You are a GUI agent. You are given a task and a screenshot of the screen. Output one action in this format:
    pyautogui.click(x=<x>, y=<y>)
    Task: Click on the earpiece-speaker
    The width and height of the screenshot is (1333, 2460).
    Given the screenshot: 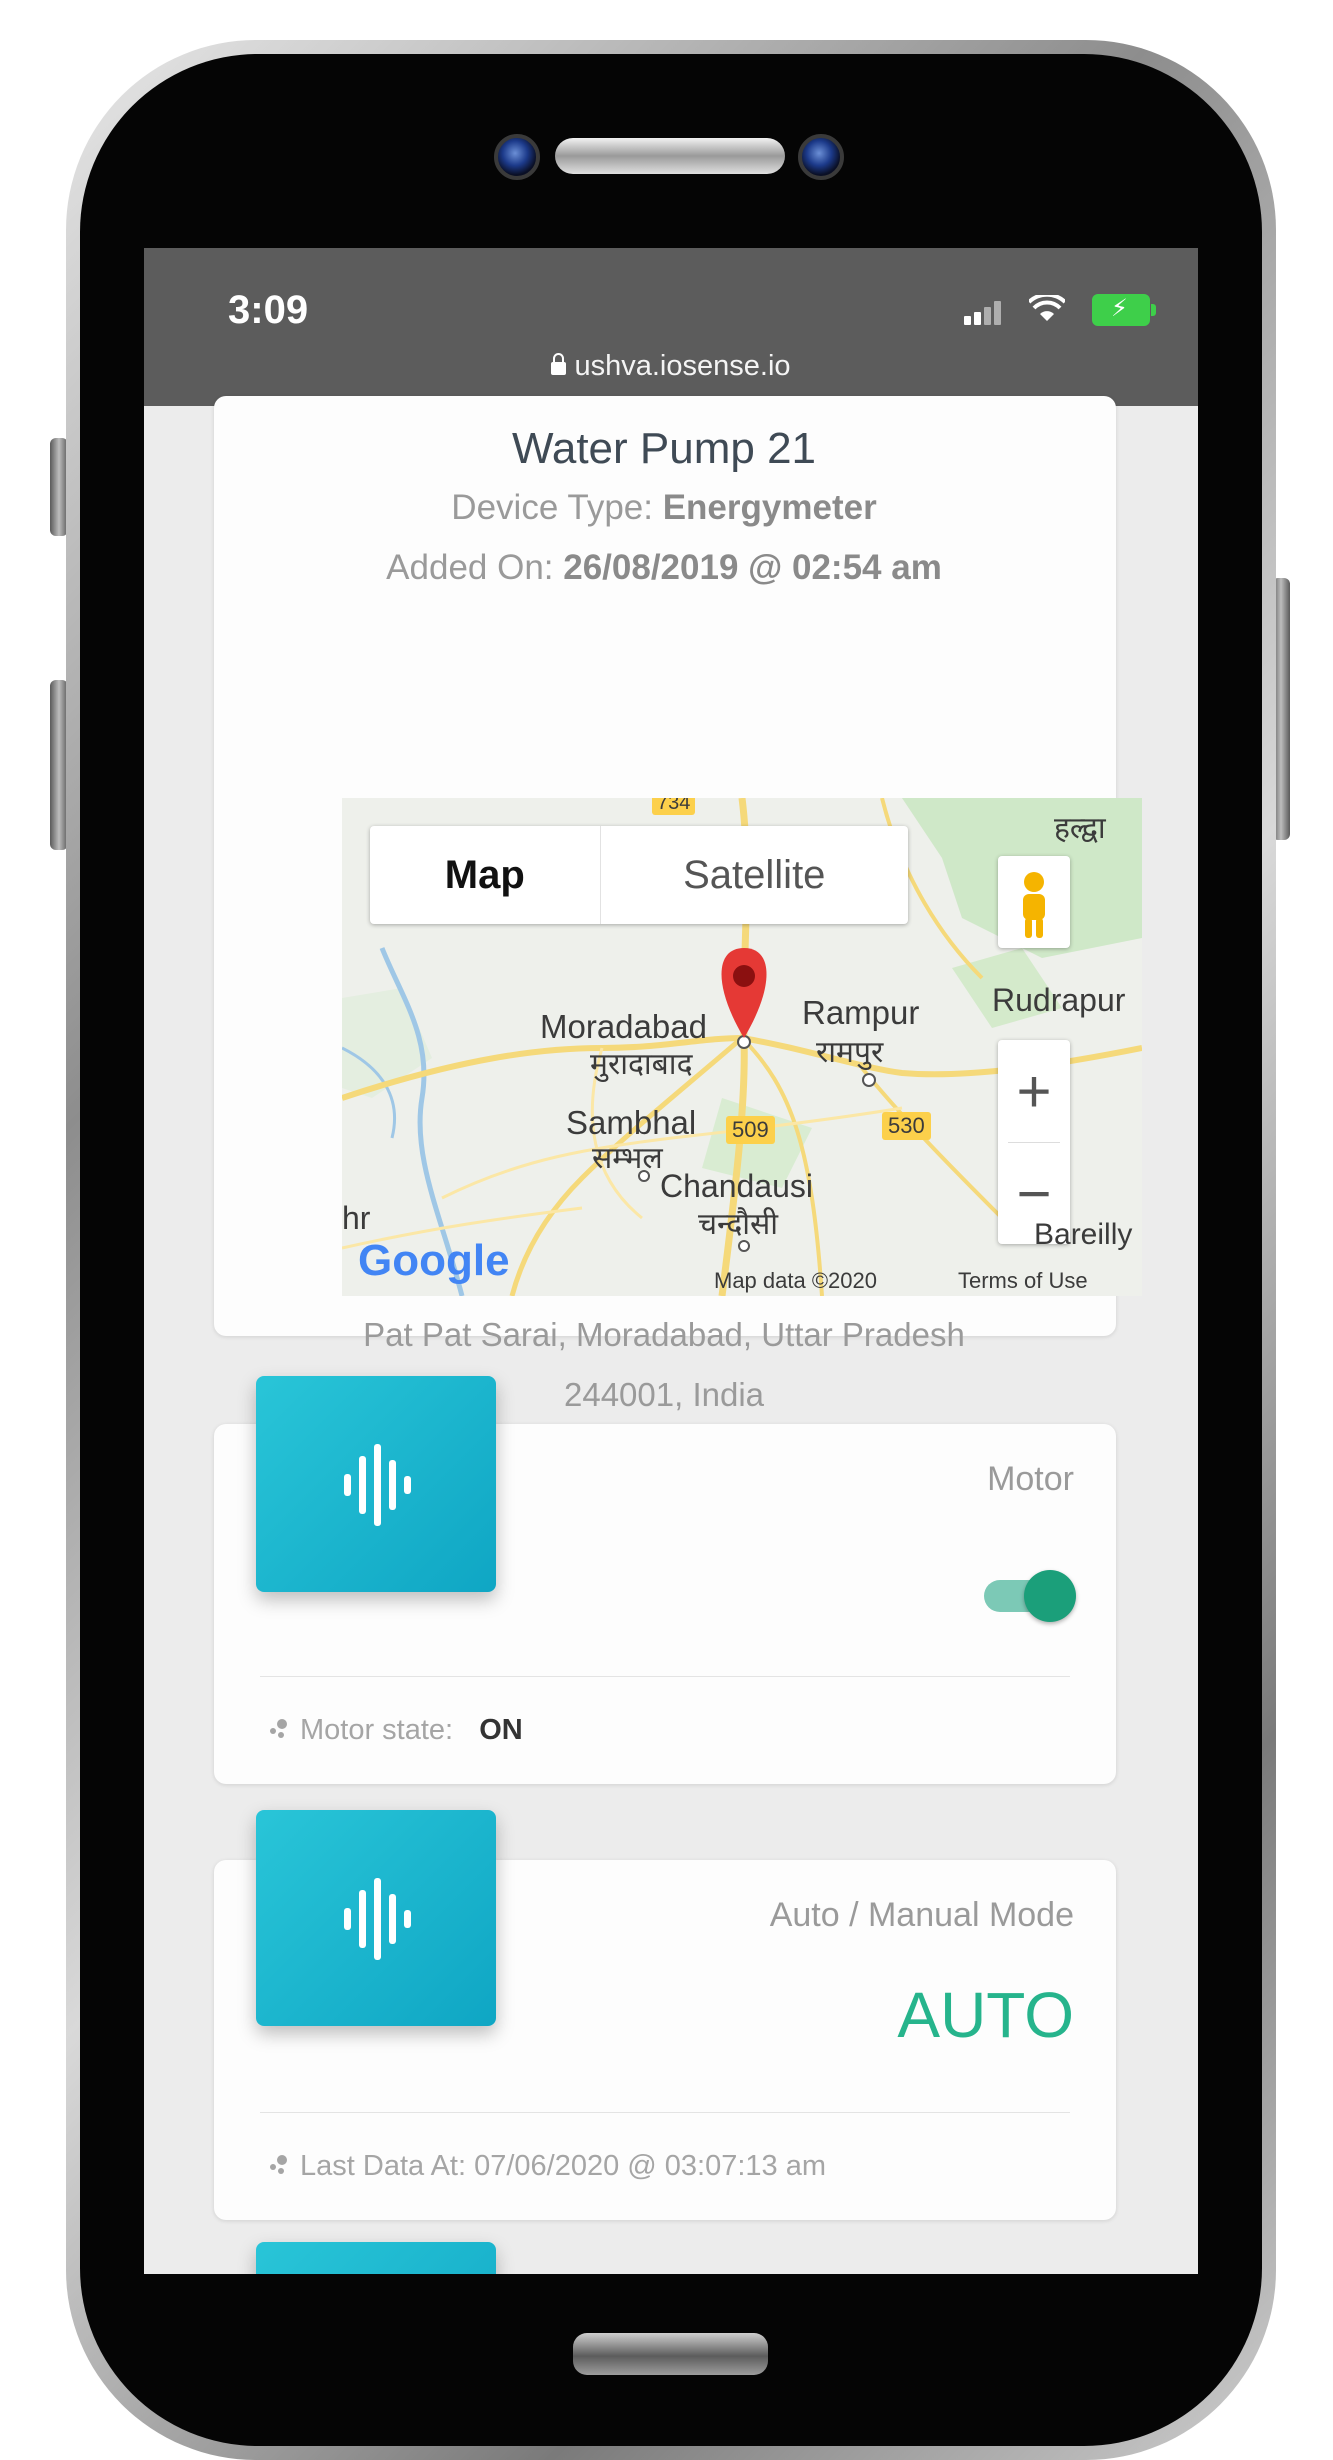 What is the action you would take?
    pyautogui.click(x=670, y=156)
    